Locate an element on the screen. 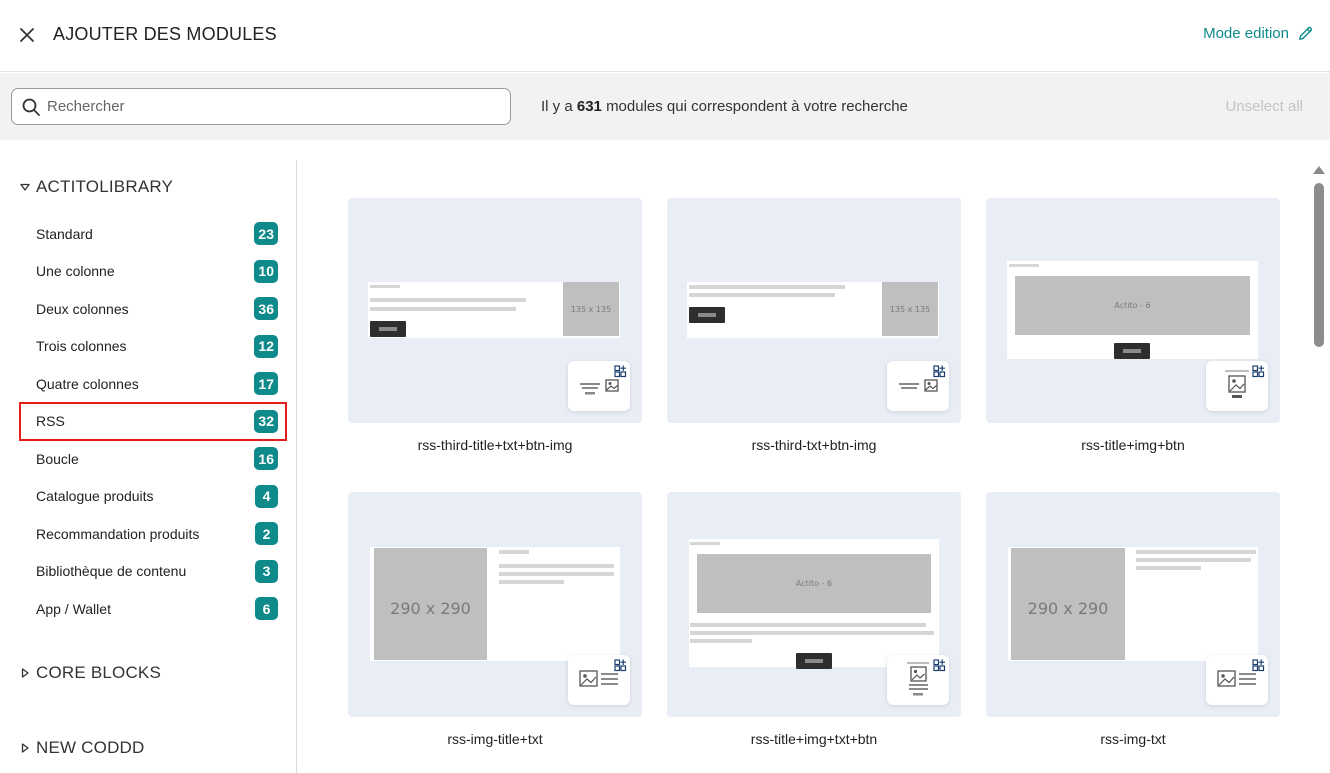  module-card: 290 x 290 rss-img-txt is located at coordinates (1133, 619).